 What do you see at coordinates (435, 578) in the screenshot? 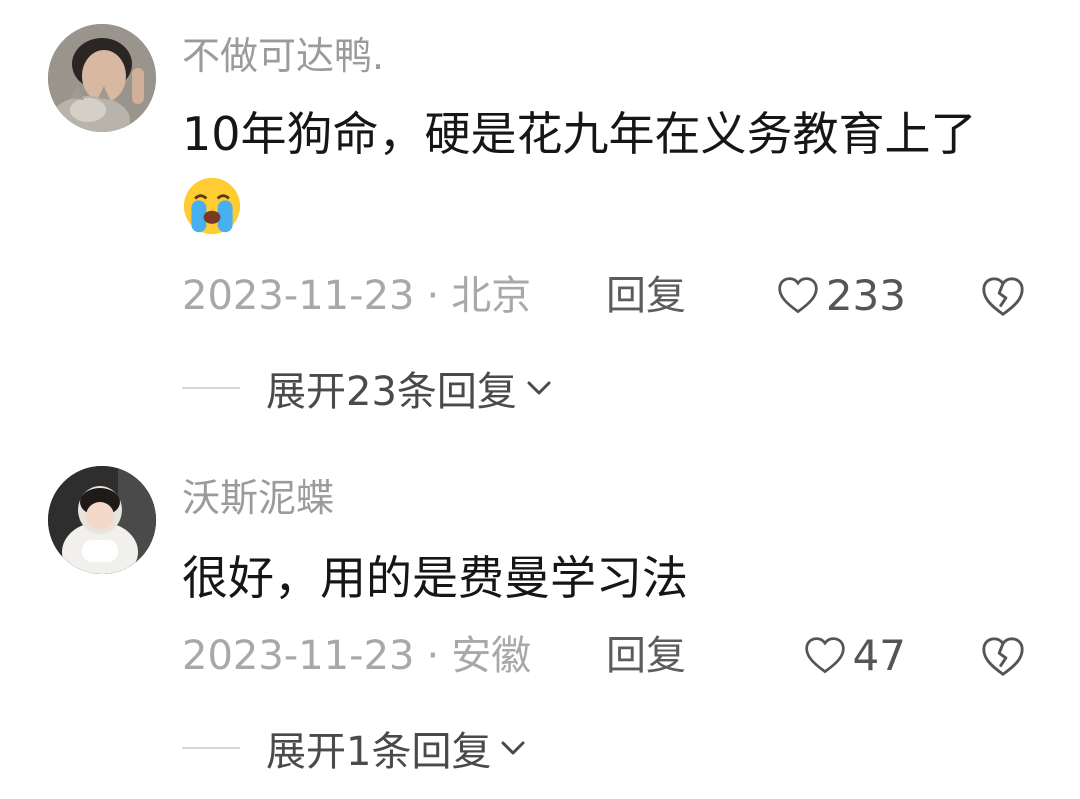
I see `comment-text-content: 很好，用的是费曼学习法` at bounding box center [435, 578].